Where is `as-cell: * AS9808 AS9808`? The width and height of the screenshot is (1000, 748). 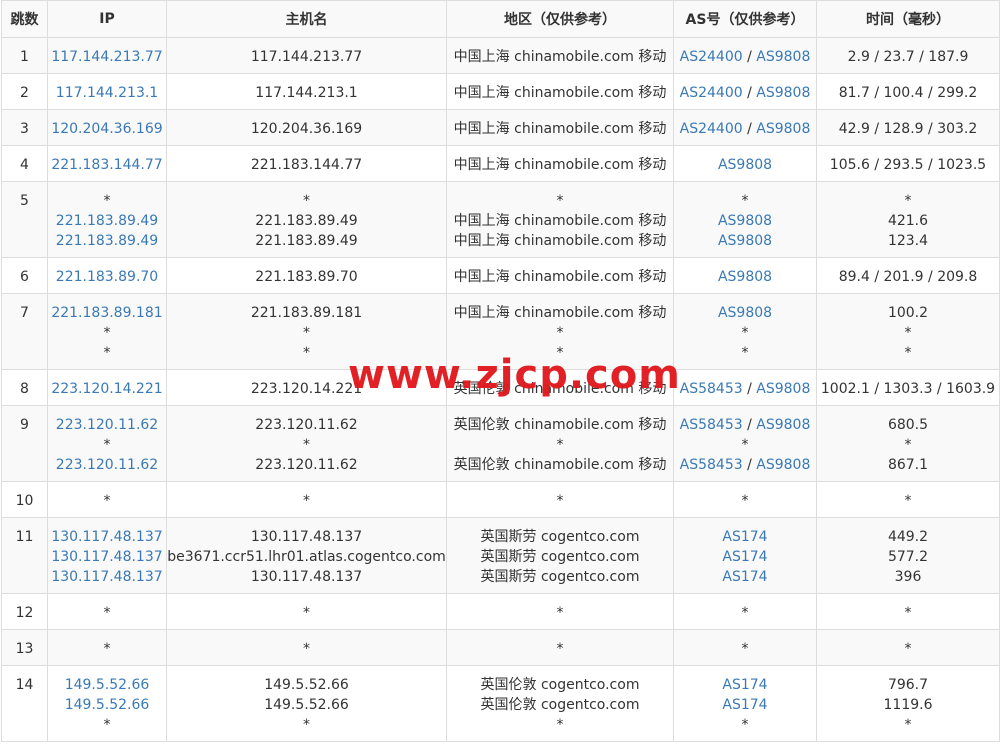
as-cell: * AS9808 AS9808 is located at coordinates (745, 219).